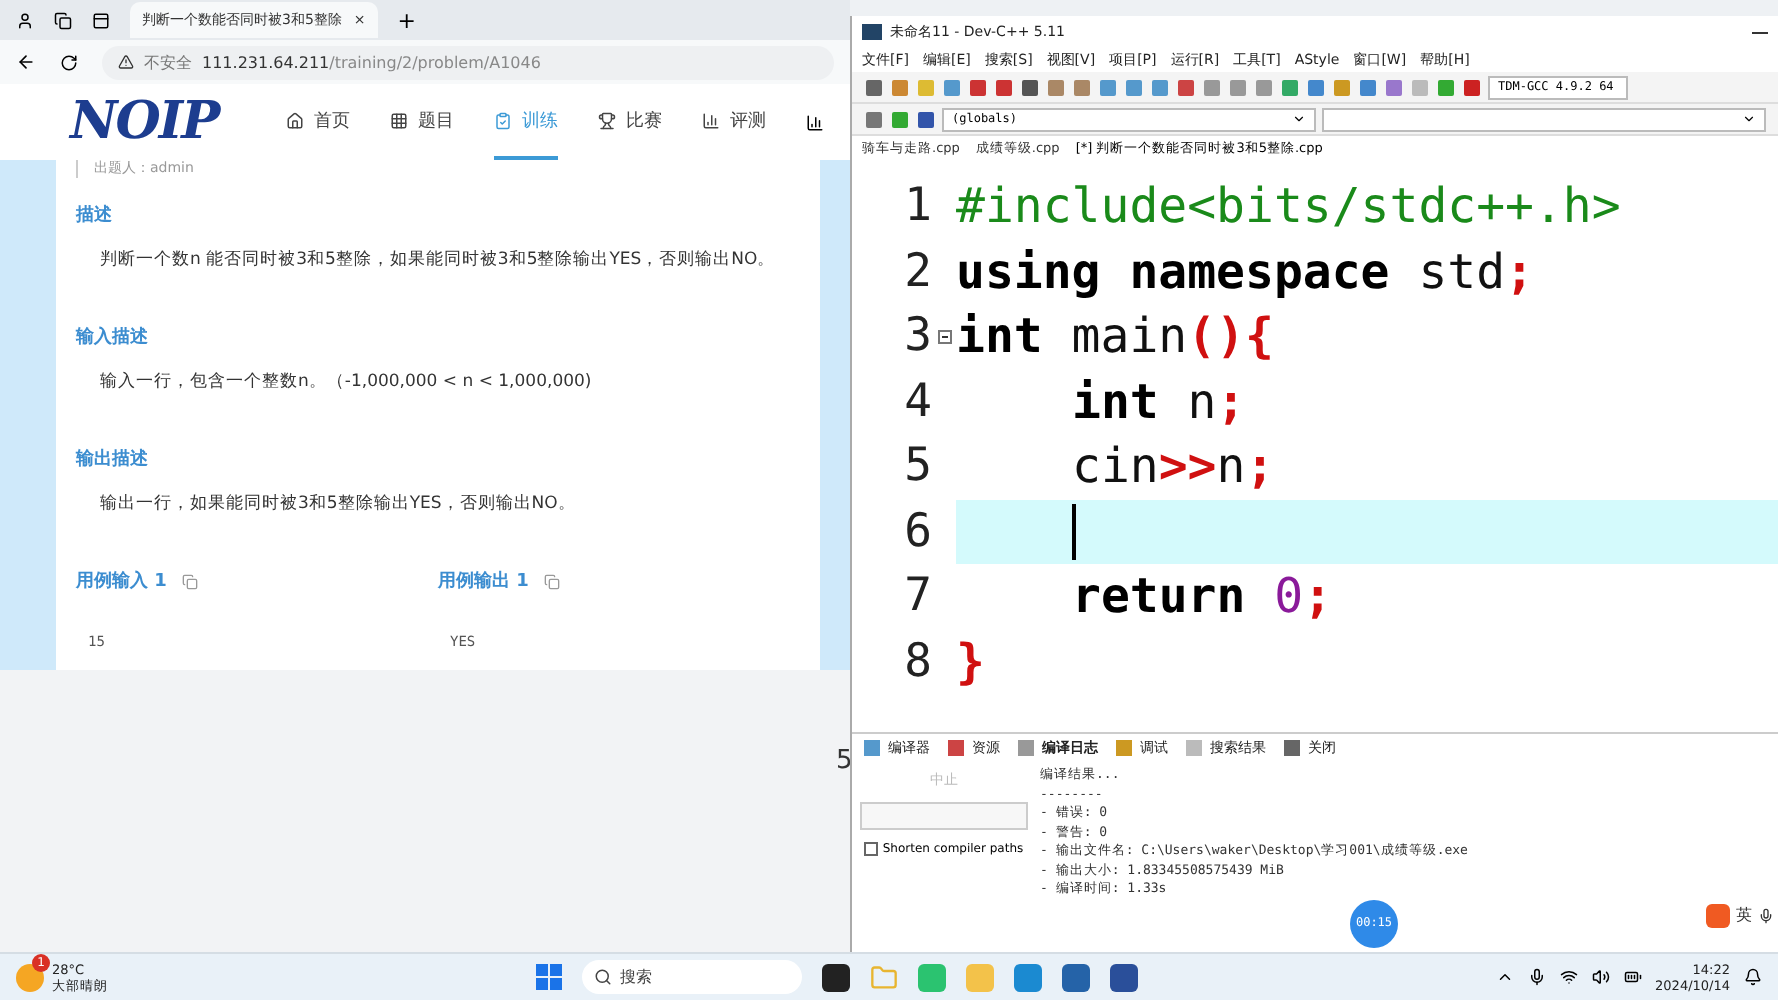  I want to click on code-line: int main(){, so click(1116, 337).